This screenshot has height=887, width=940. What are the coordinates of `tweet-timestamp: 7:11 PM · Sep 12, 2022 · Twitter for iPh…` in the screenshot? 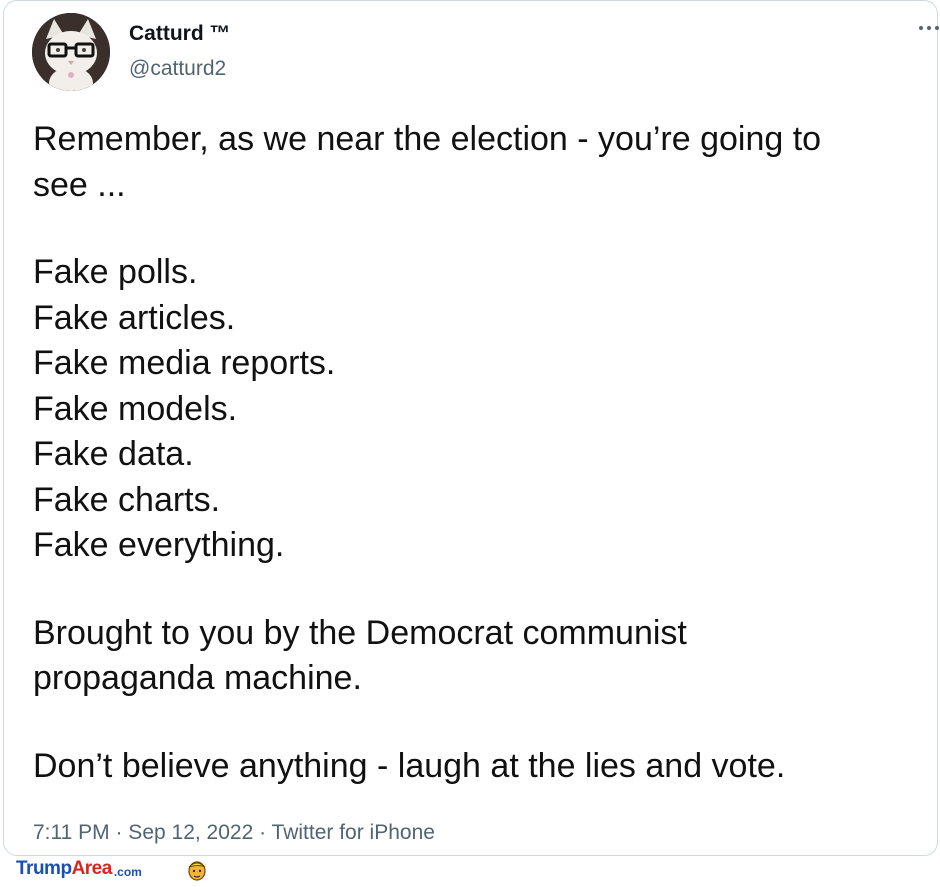 It's located at (234, 833).